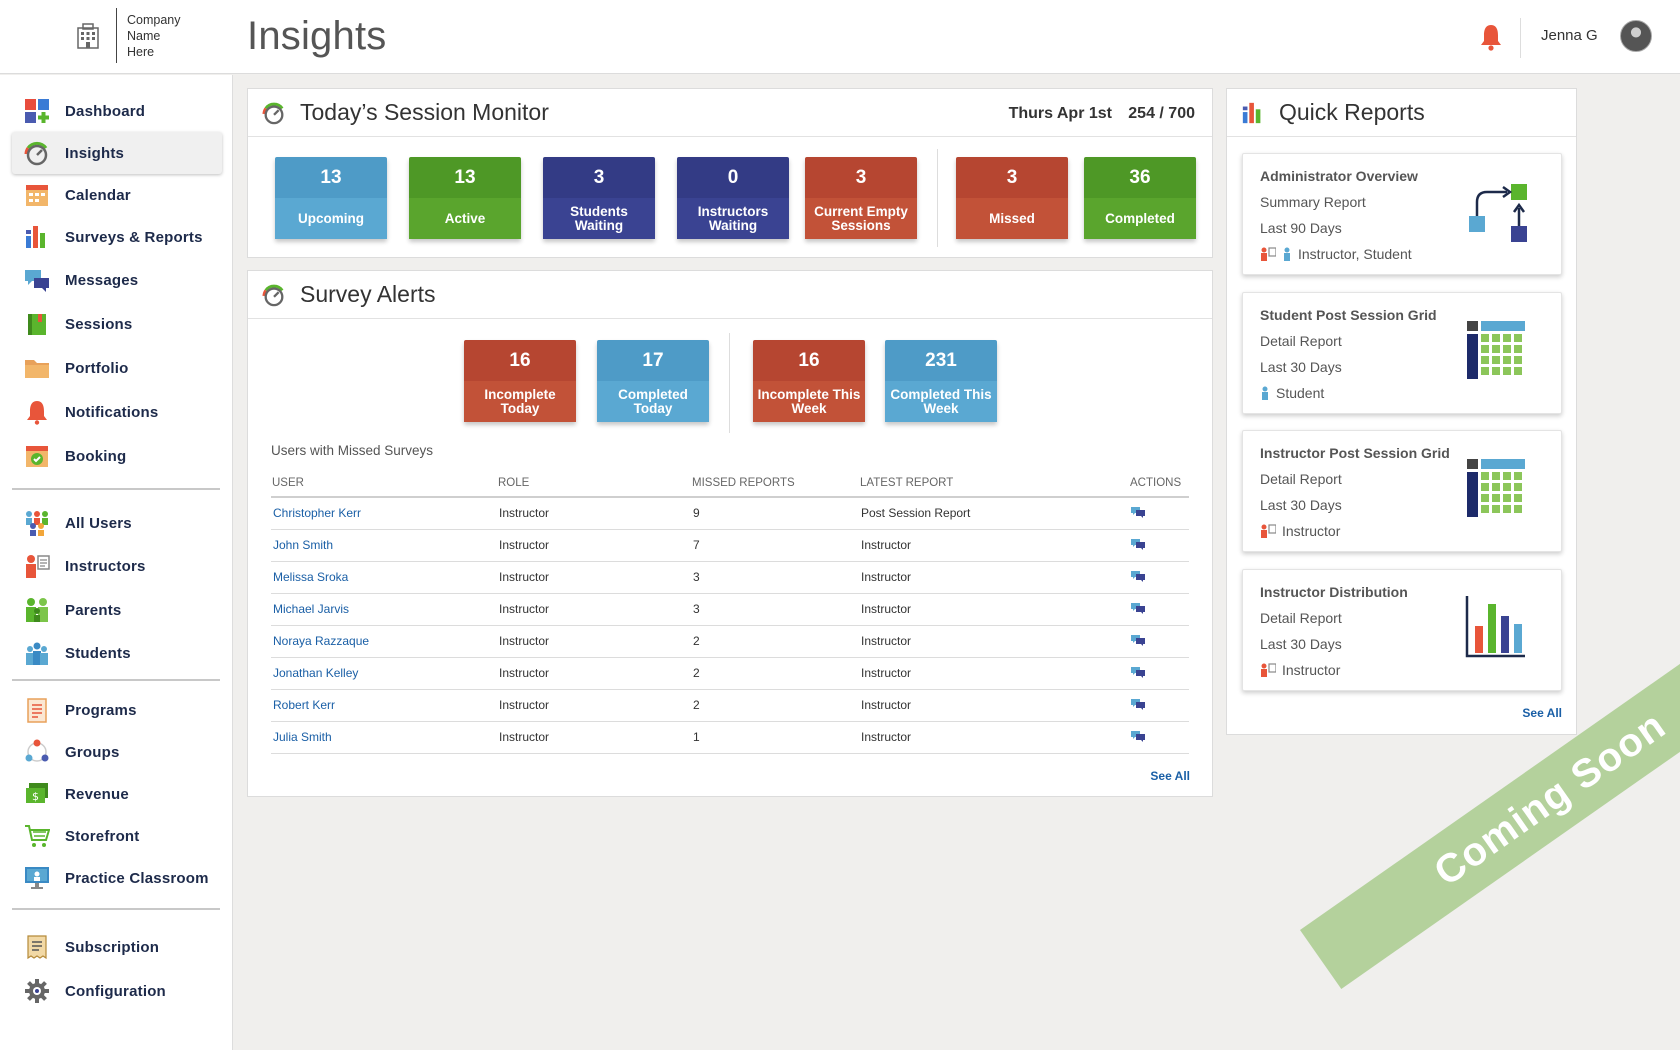  Describe the element at coordinates (92, 752) in the screenshot. I see `nav-label: Groups` at that location.